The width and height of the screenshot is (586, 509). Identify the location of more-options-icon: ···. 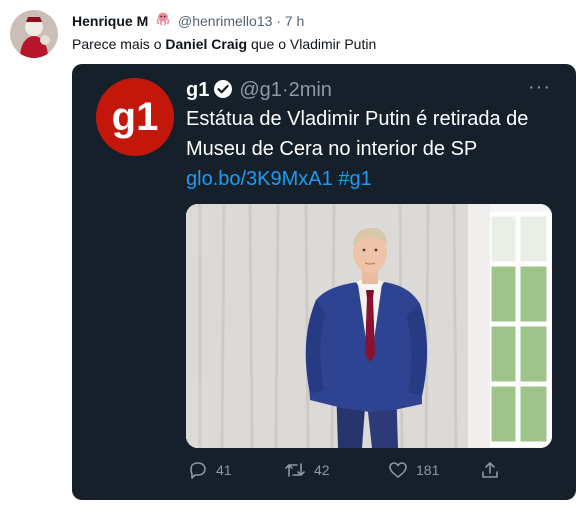
(539, 87).